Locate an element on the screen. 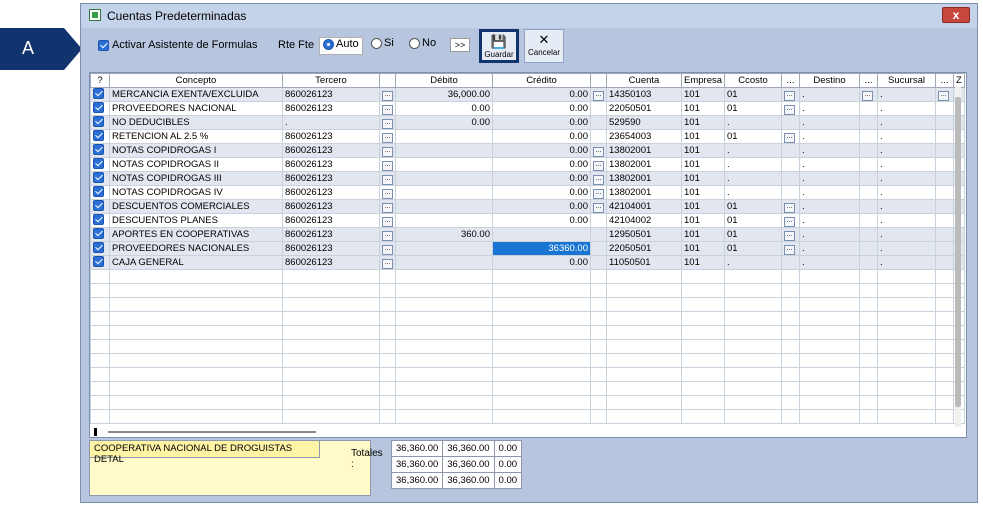 The height and width of the screenshot is (505, 983). tercero-cell: . is located at coordinates (331, 122).